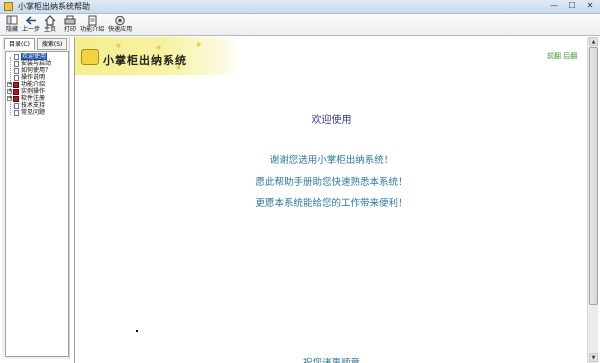 The image size is (600, 363). Describe the element at coordinates (70, 29) in the screenshot. I see `print-button-label: 打印` at that location.